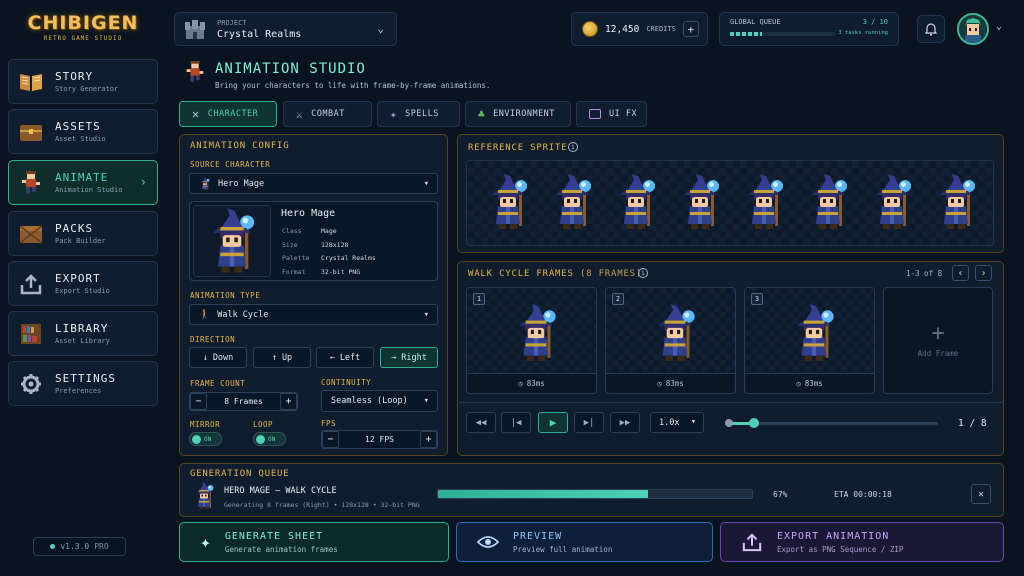  Describe the element at coordinates (938, 333) in the screenshot. I see `plus-icon: +` at that location.